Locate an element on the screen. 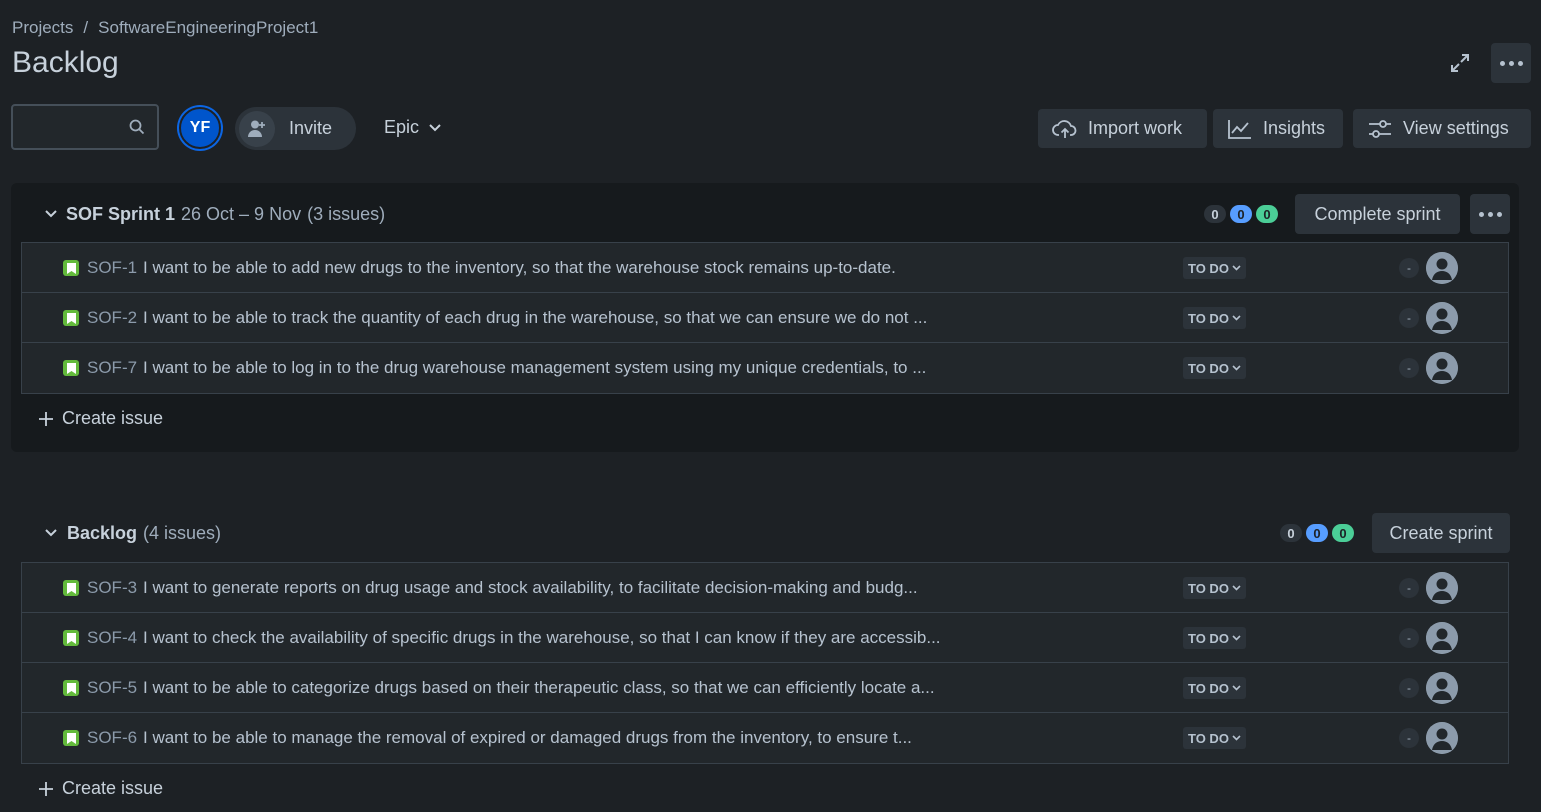 Image resolution: width=1541 pixels, height=812 pixels. backlog-title: Backlog (4 issues) is located at coordinates (144, 533).